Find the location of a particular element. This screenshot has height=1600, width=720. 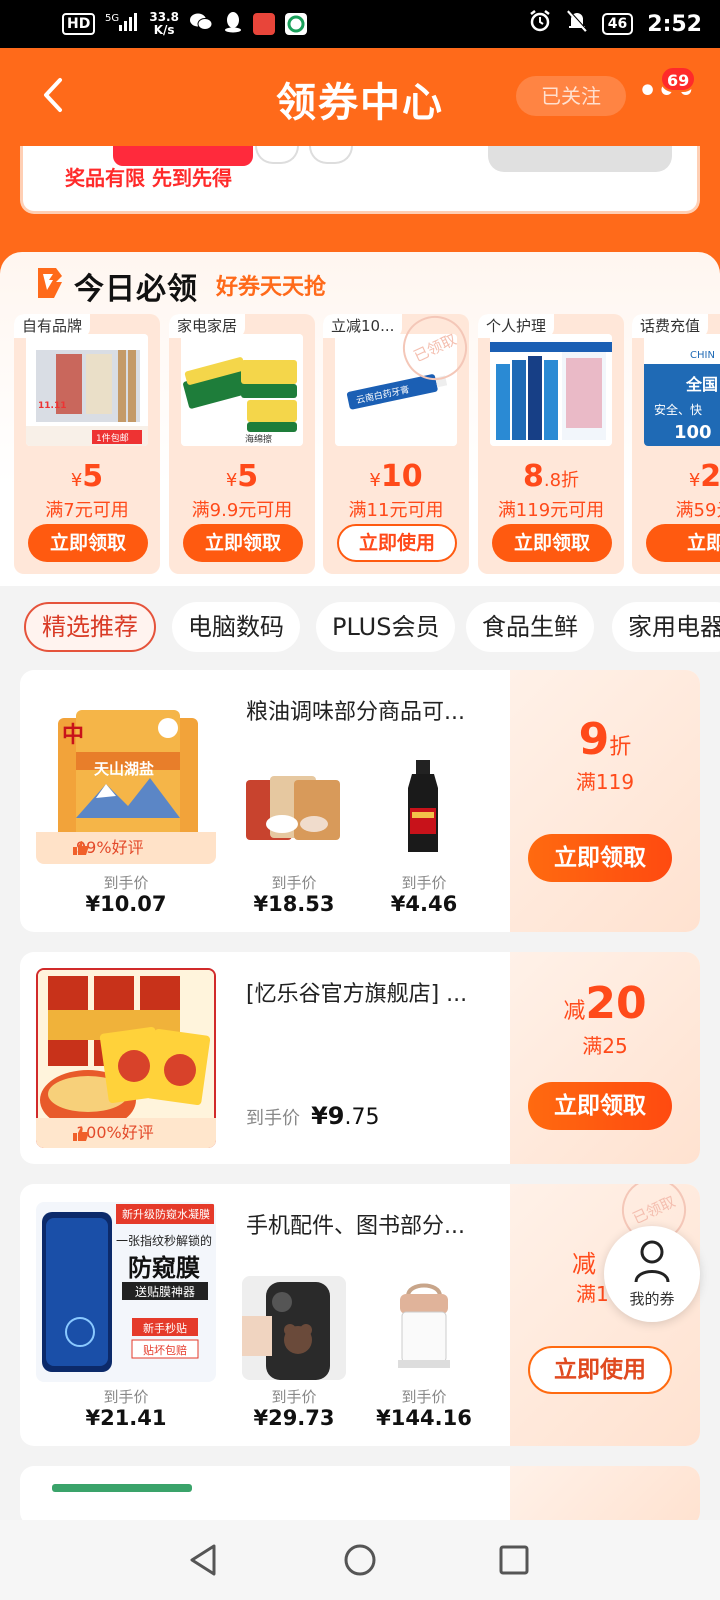

alarm-icon is located at coordinates (540, 24).